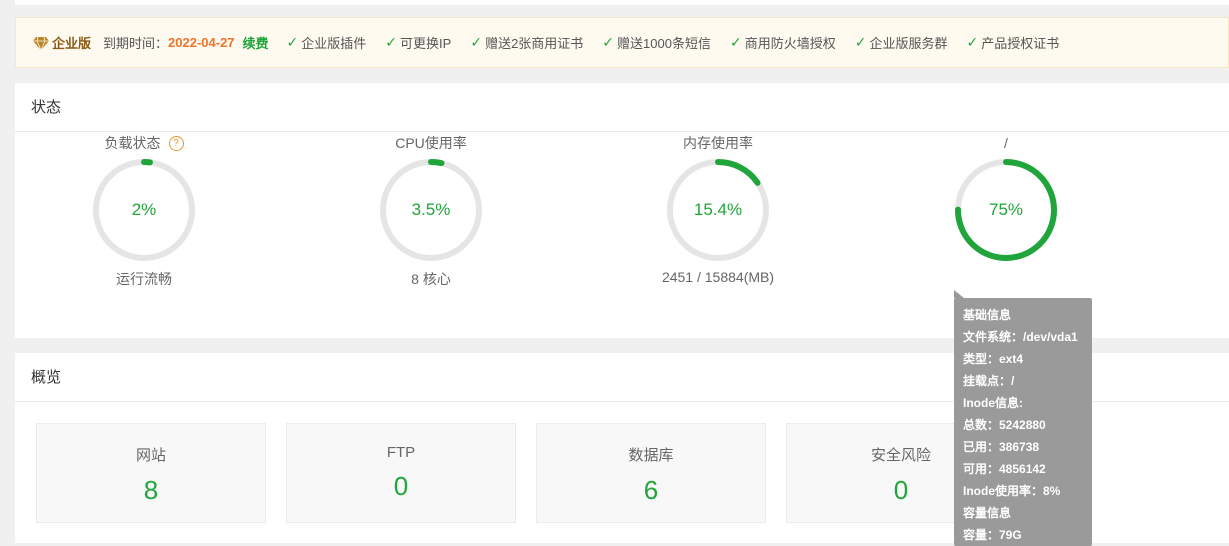 The height and width of the screenshot is (546, 1229). What do you see at coordinates (1001, 447) in the screenshot?
I see `tooltip-line: 已用：386738` at bounding box center [1001, 447].